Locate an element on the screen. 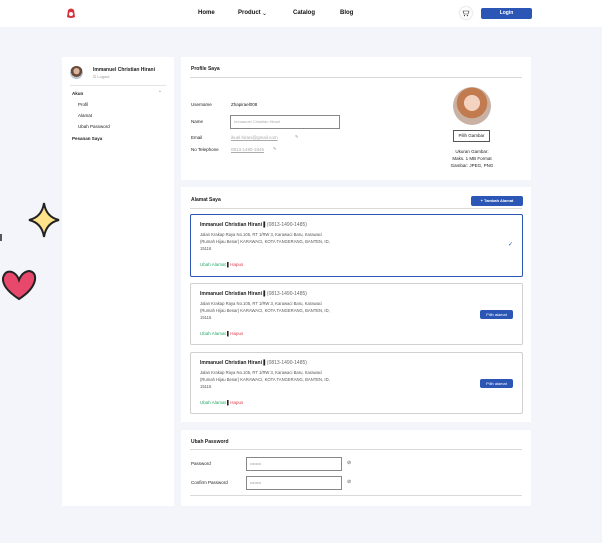 Image resolution: width=602 pixels, height=543 pixels. avatar is located at coordinates (76, 72).